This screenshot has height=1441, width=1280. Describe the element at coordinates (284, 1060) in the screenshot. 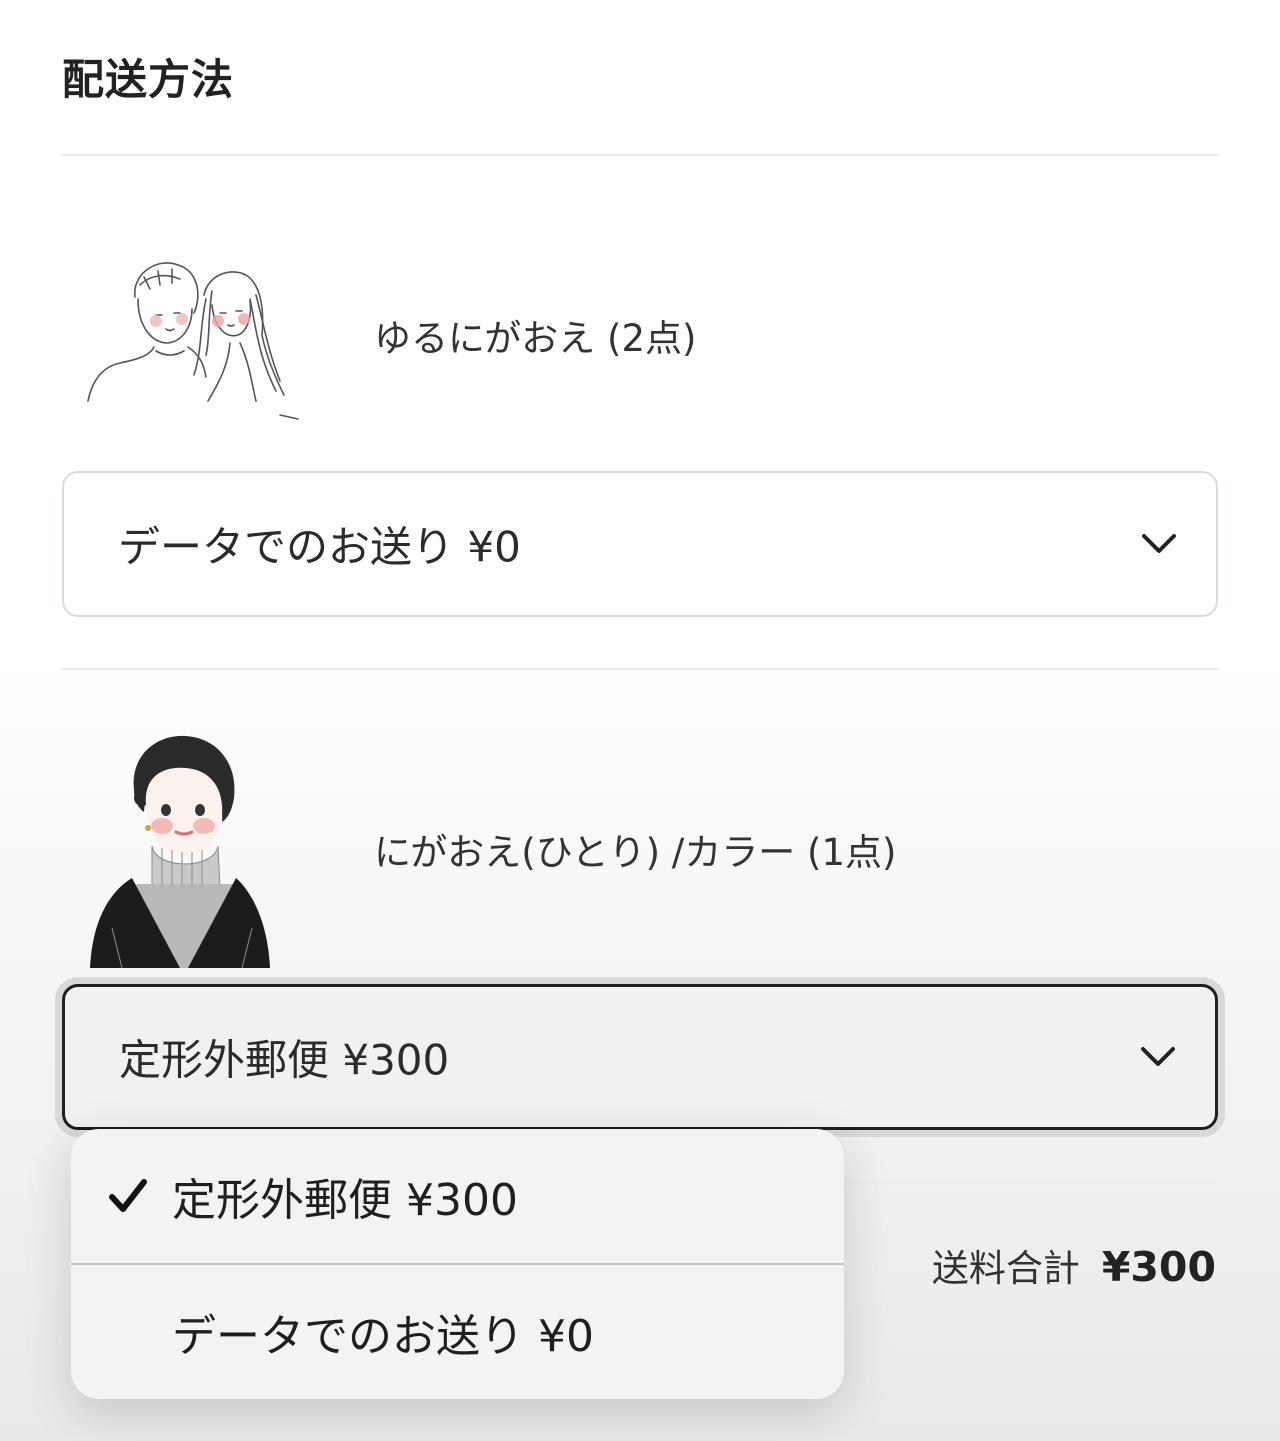

I see `shipping-select-value: 定形外郵便 ¥300` at that location.